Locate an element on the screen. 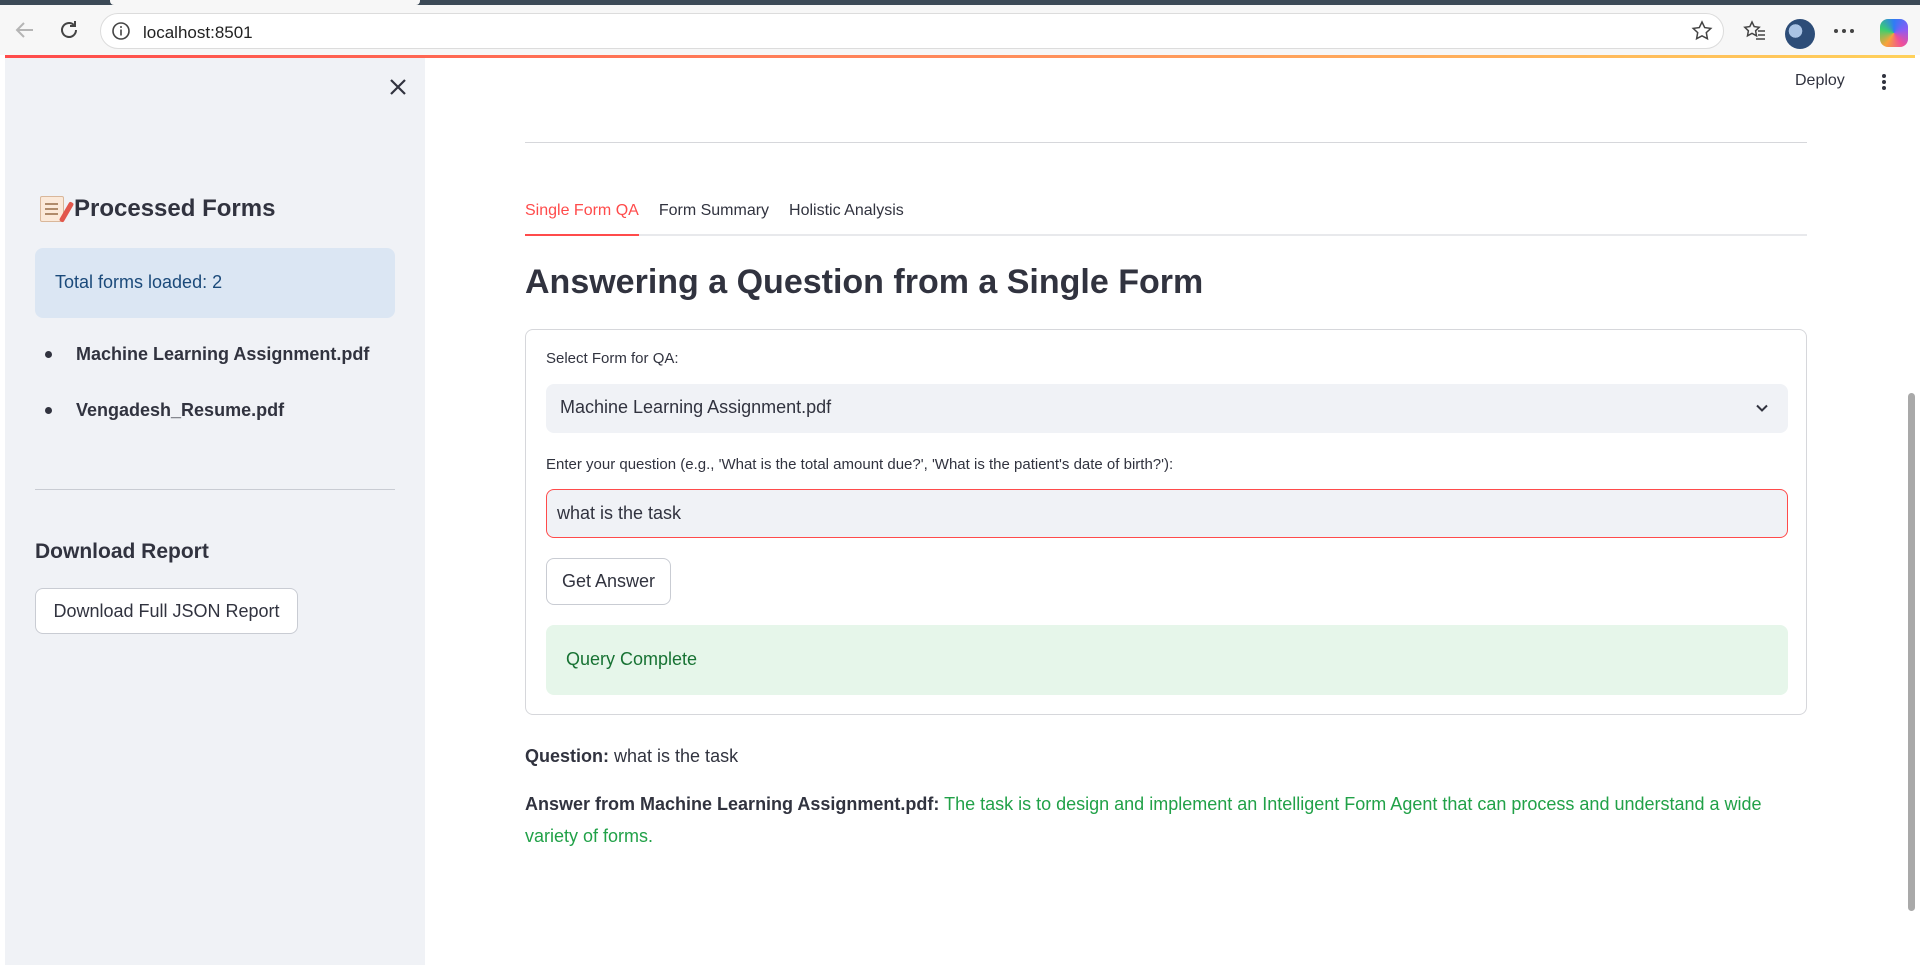  list-item: Machine Learning Assignment.pdf is located at coordinates (204, 366).